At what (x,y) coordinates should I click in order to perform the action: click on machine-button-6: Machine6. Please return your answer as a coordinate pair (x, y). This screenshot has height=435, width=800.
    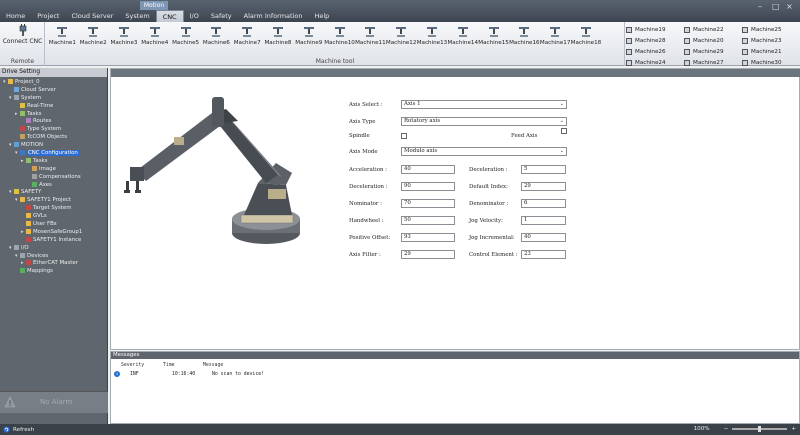
    Looking at the image, I should click on (216, 38).